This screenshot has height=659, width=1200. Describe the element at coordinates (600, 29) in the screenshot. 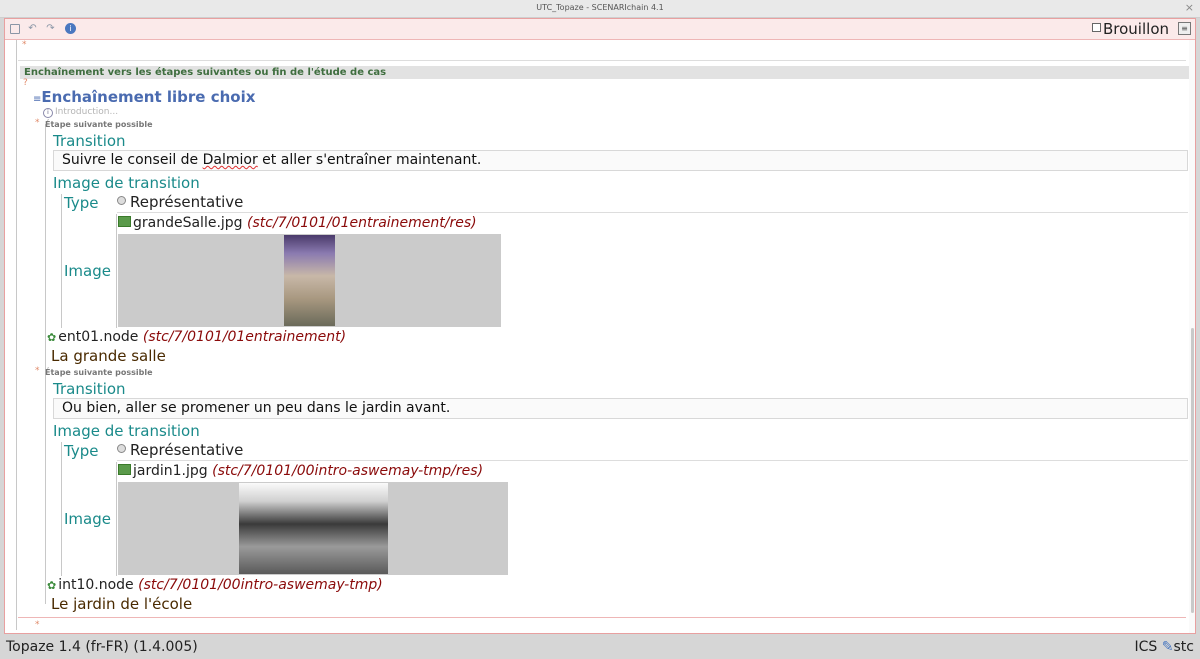

I see `editor-toolbar: ↶ ↷ i Brouillon ≡` at that location.